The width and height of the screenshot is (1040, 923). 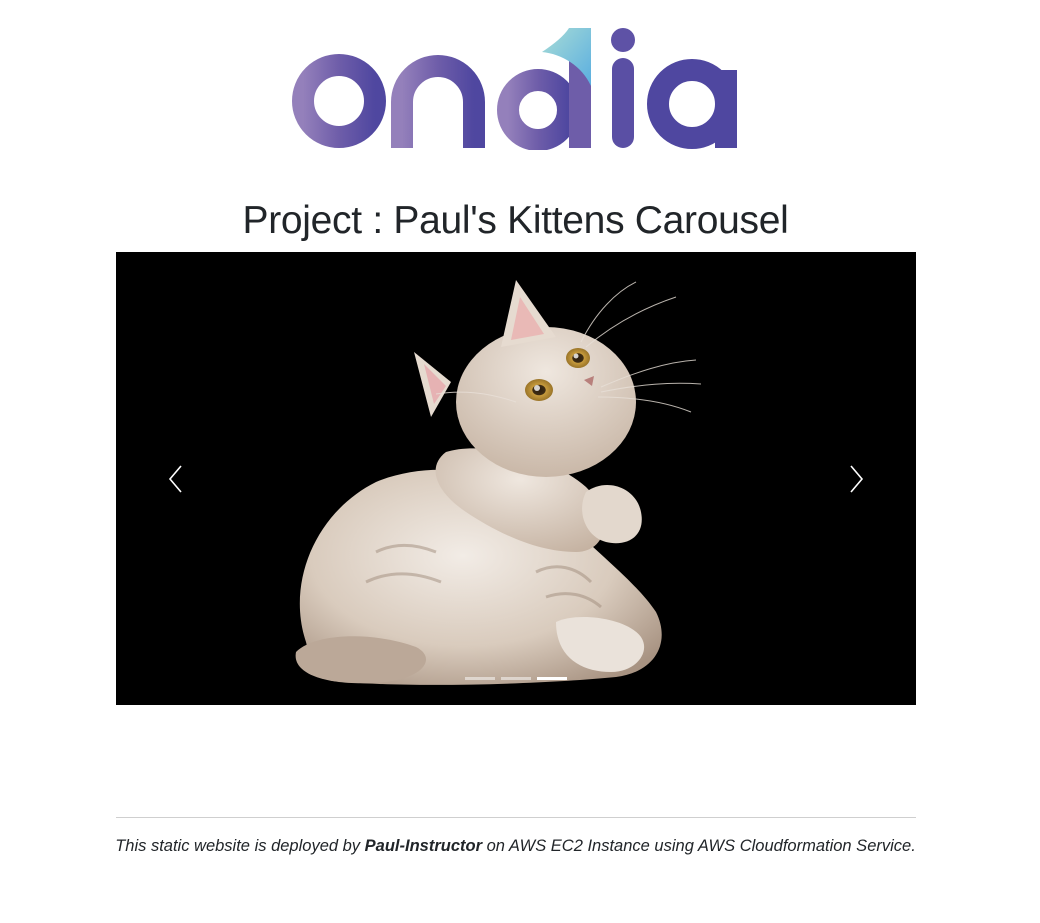 I want to click on footer-text-before: This static website is deployed by, so click(x=240, y=846).